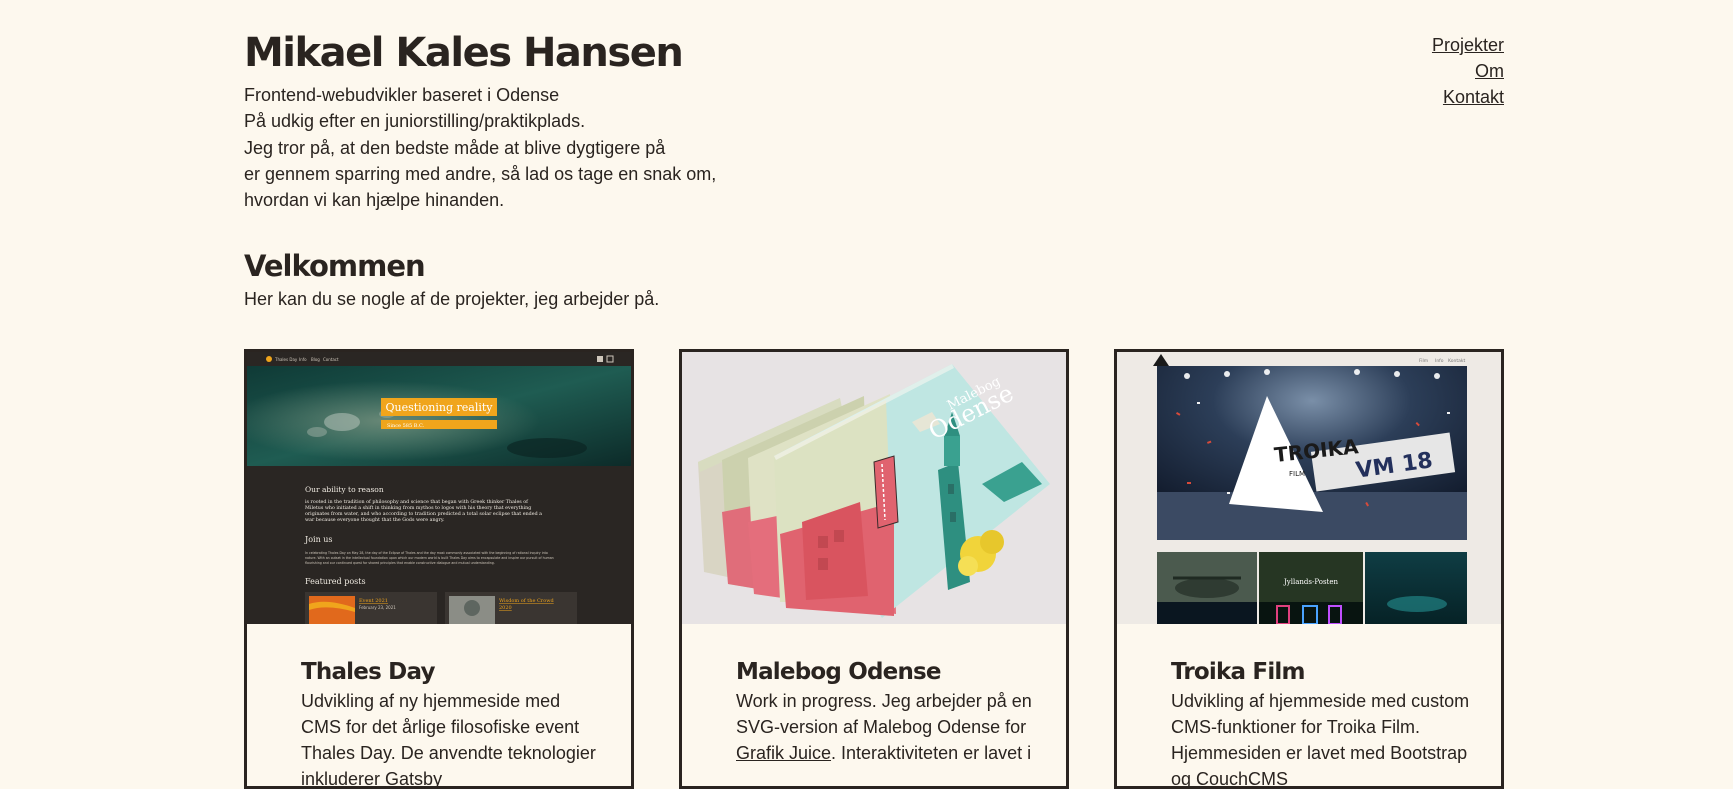 Image resolution: width=1733 pixels, height=789 pixels. I want to click on main-nav: Projekter Om Kontakt, so click(1468, 71).